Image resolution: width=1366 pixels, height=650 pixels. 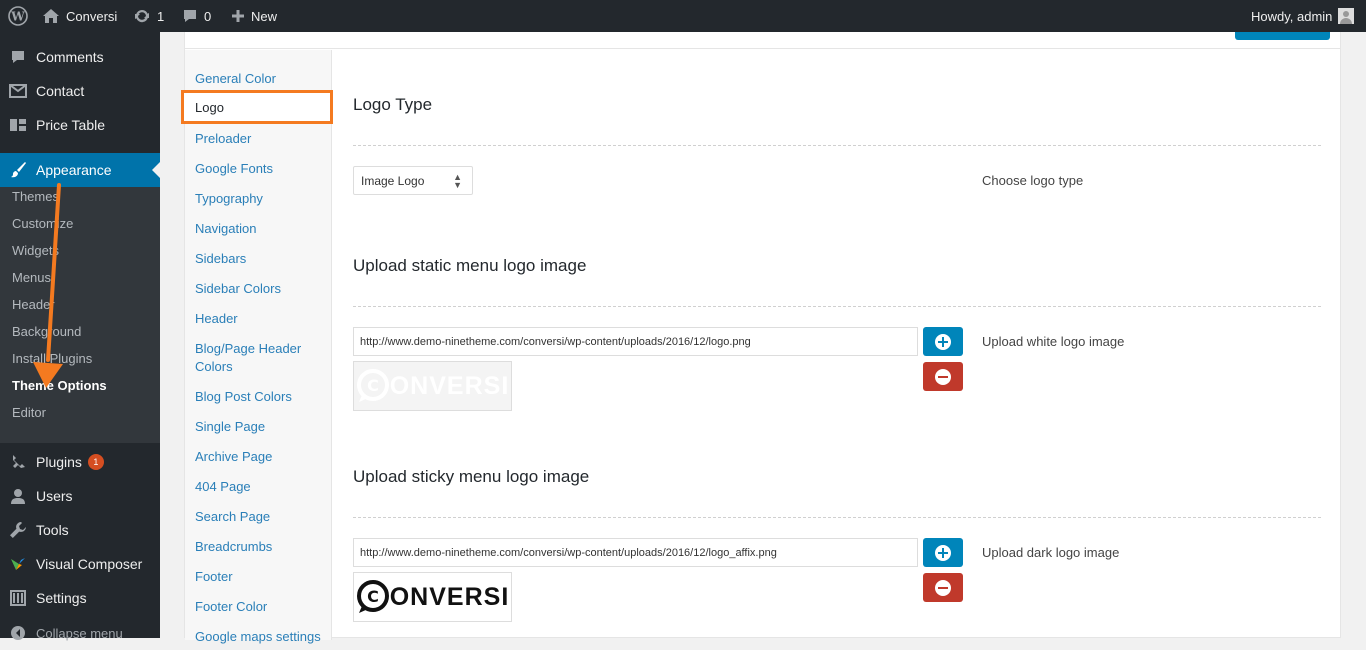 What do you see at coordinates (260, 79) in the screenshot?
I see `tab-general-color: General Color` at bounding box center [260, 79].